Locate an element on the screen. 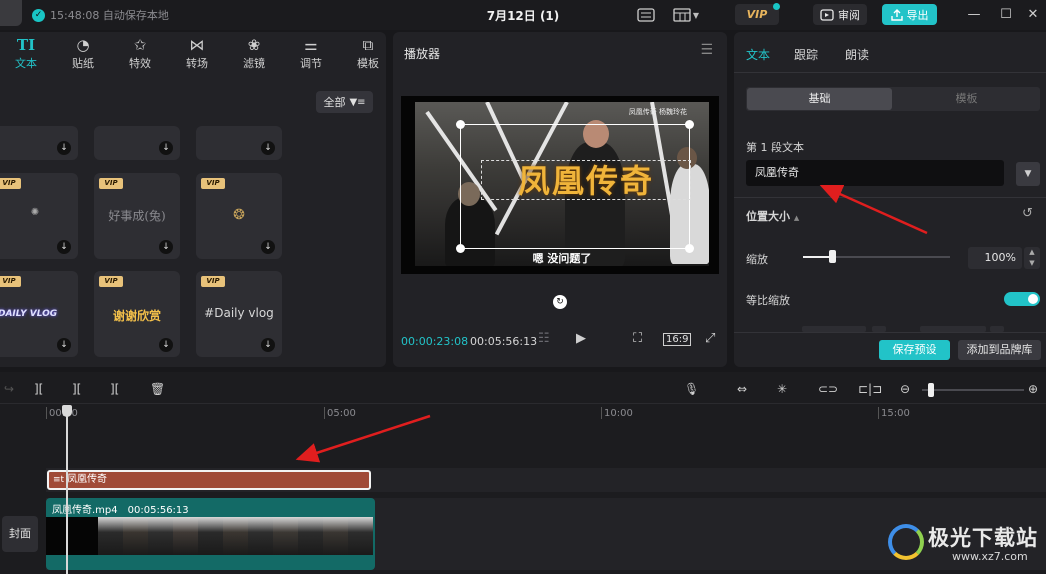 The height and width of the screenshot is (574, 1046). video-clip: 凤凰传奇.mp4 00:05:56:13 is located at coordinates (210, 534).